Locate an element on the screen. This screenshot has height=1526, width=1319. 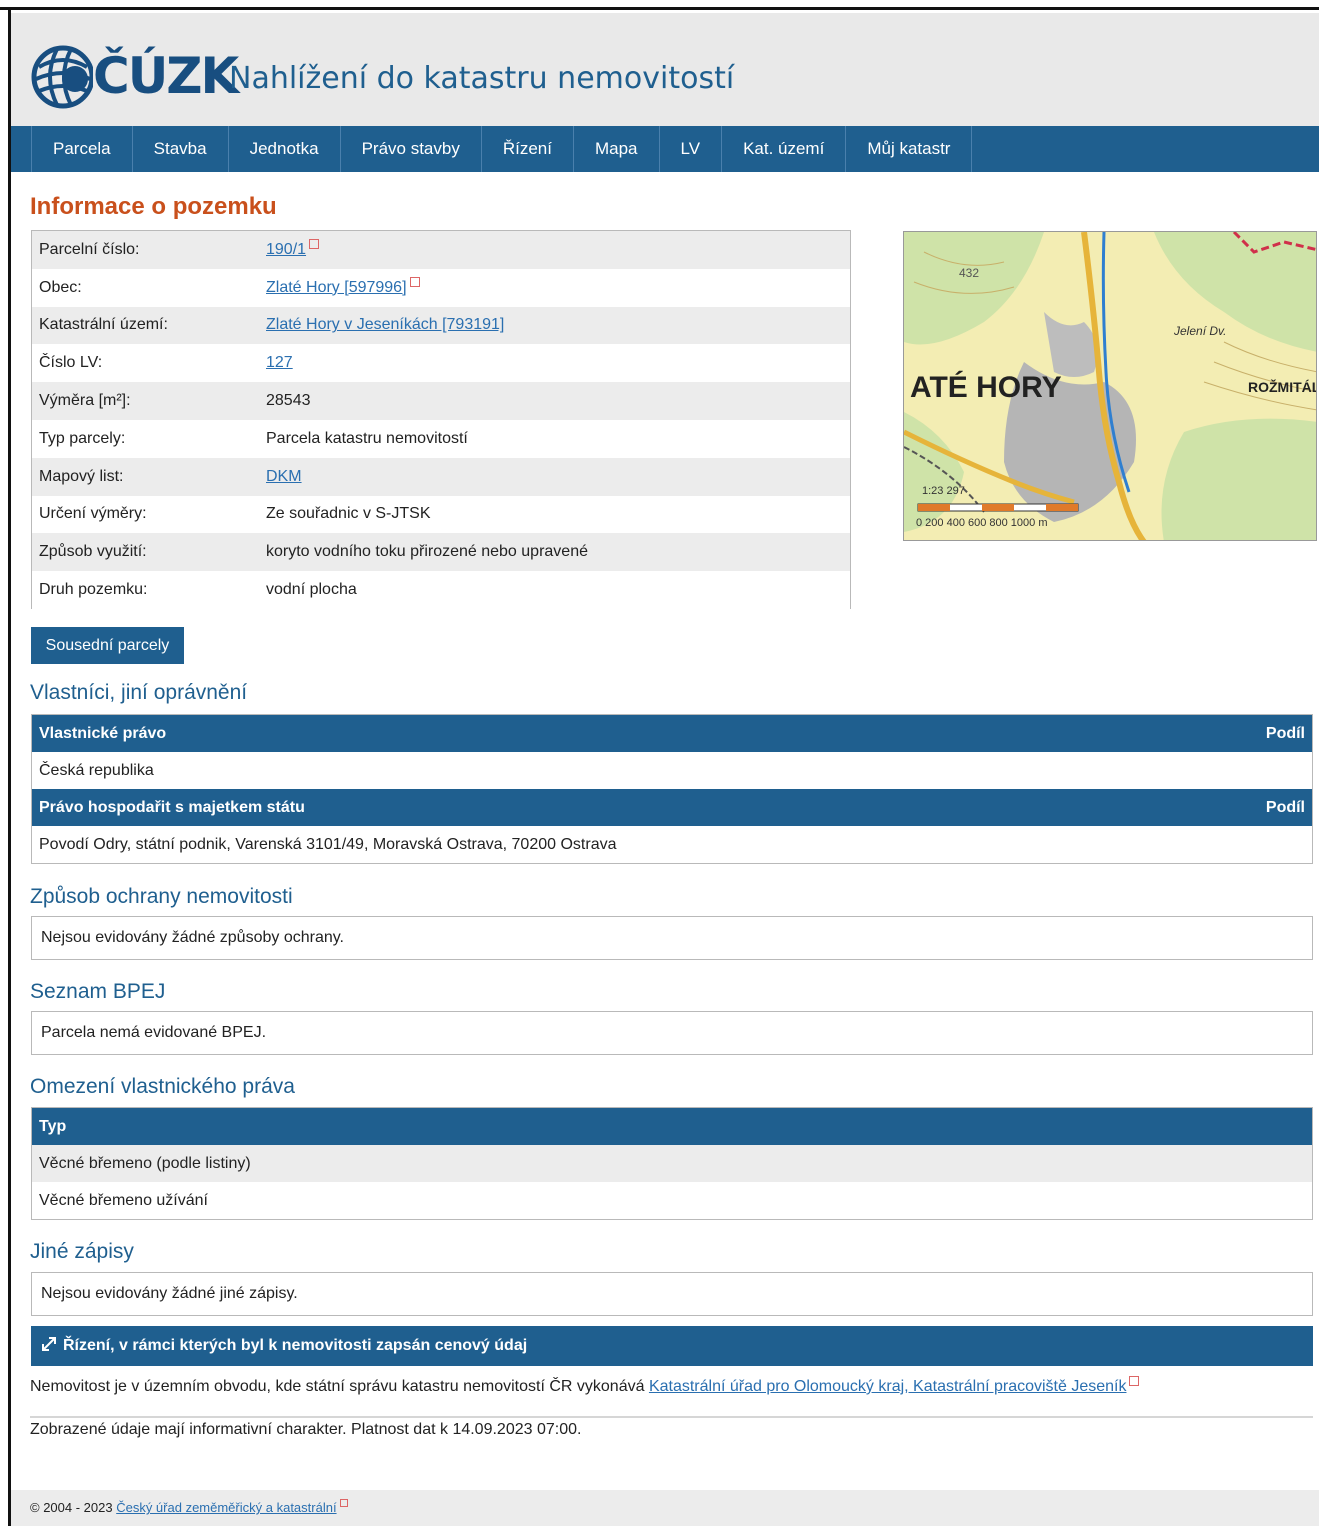
cuzk-logo: ČÚZK is located at coordinates (135, 76).